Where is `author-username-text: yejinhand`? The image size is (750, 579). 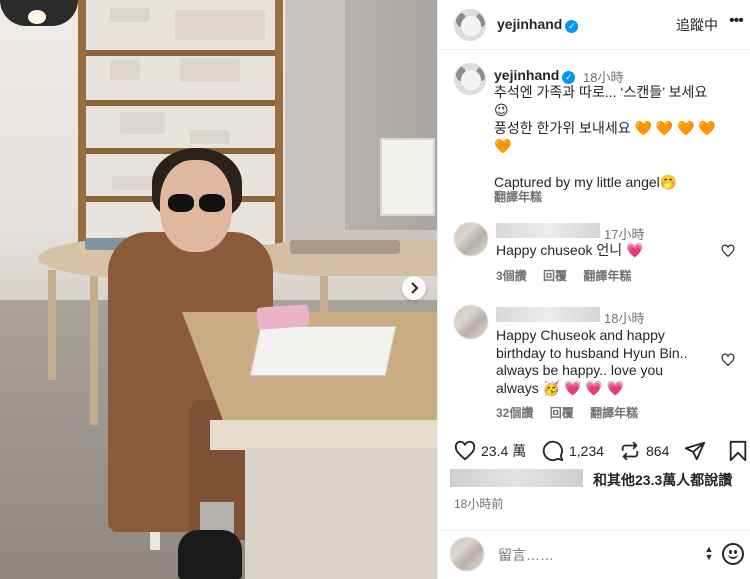 author-username-text: yejinhand is located at coordinates (529, 24).